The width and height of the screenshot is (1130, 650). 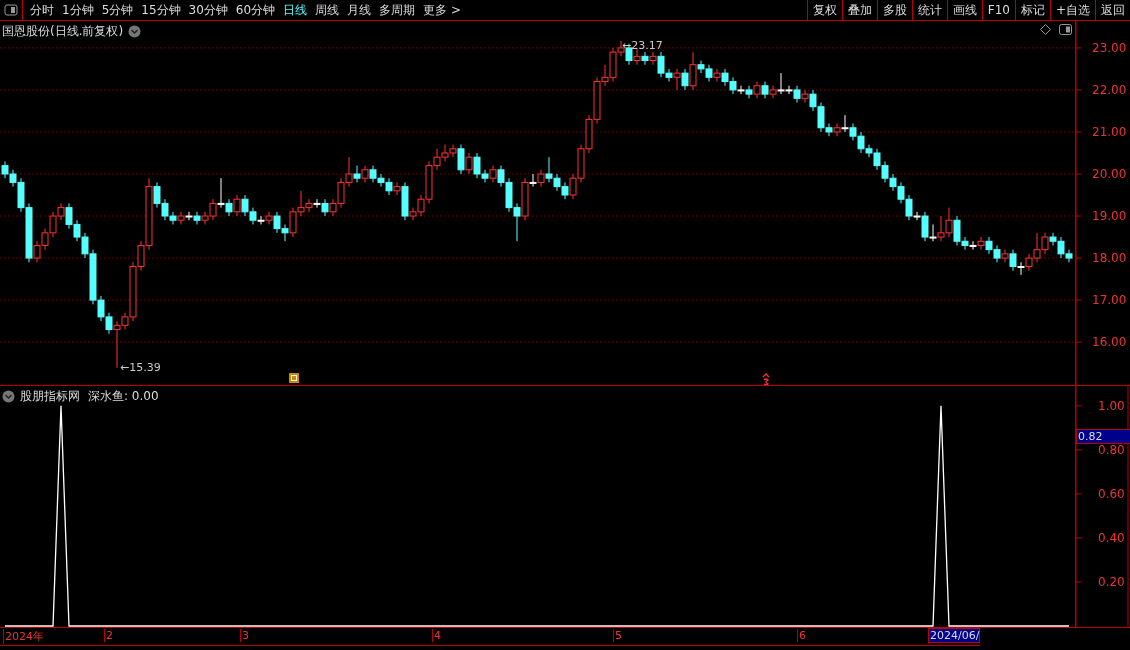 I want to click on period-tab: 周线, so click(x=327, y=10).